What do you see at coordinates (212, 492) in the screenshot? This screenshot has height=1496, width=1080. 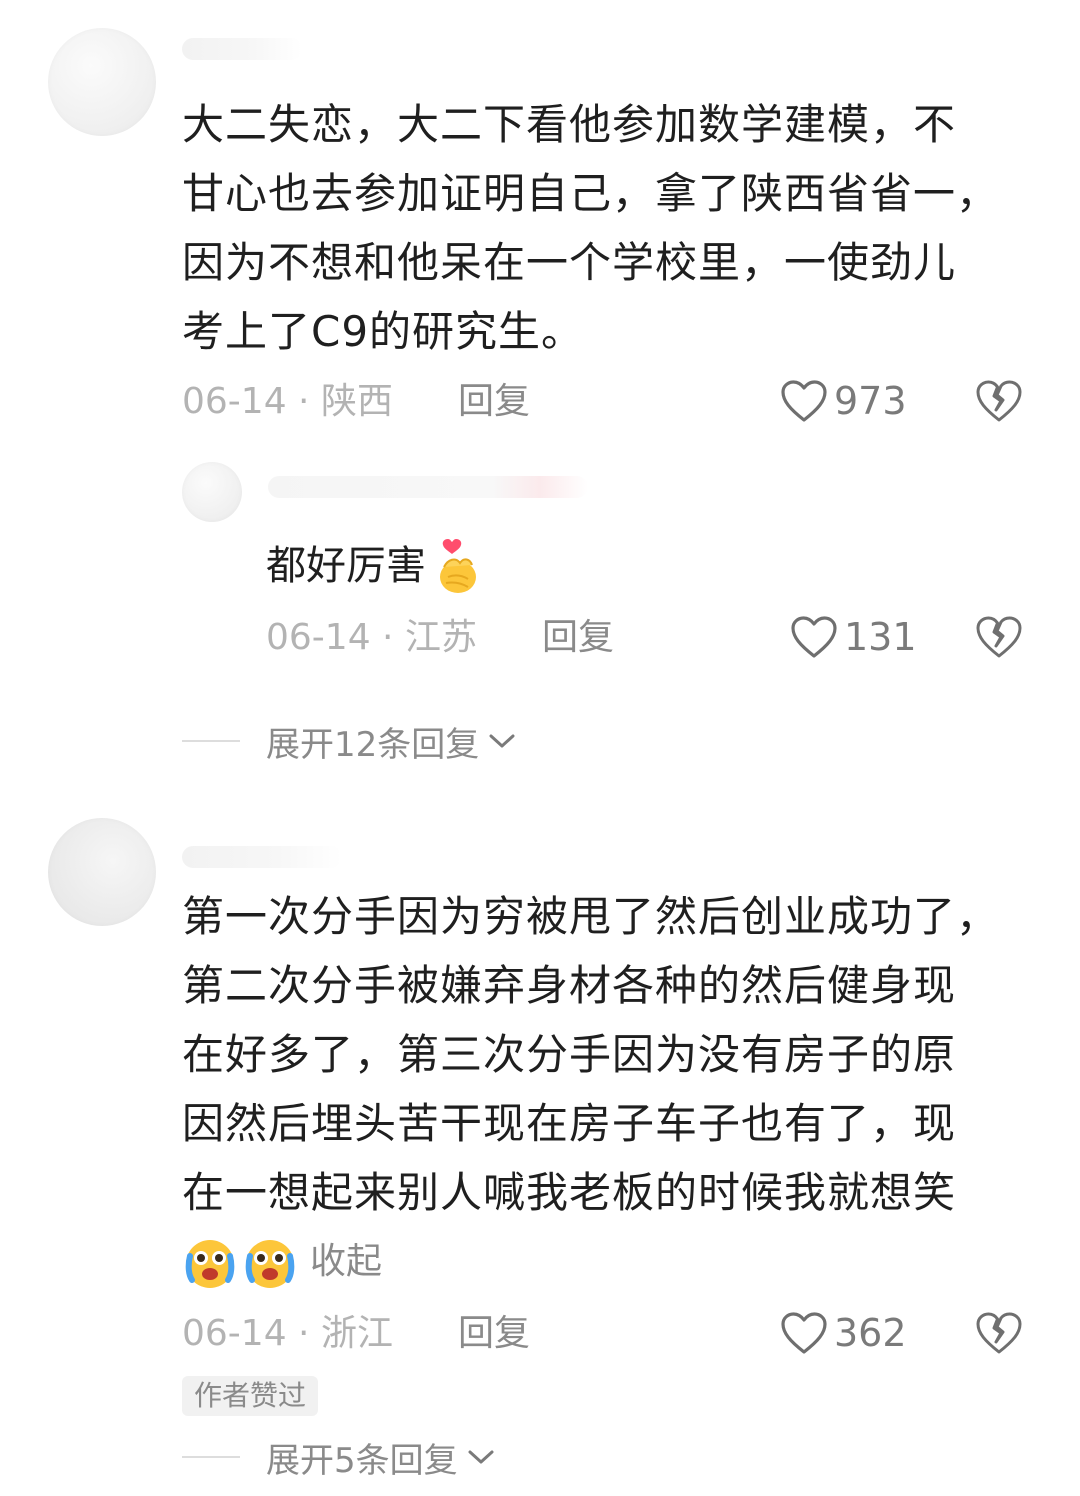 I see `reply-avatar` at bounding box center [212, 492].